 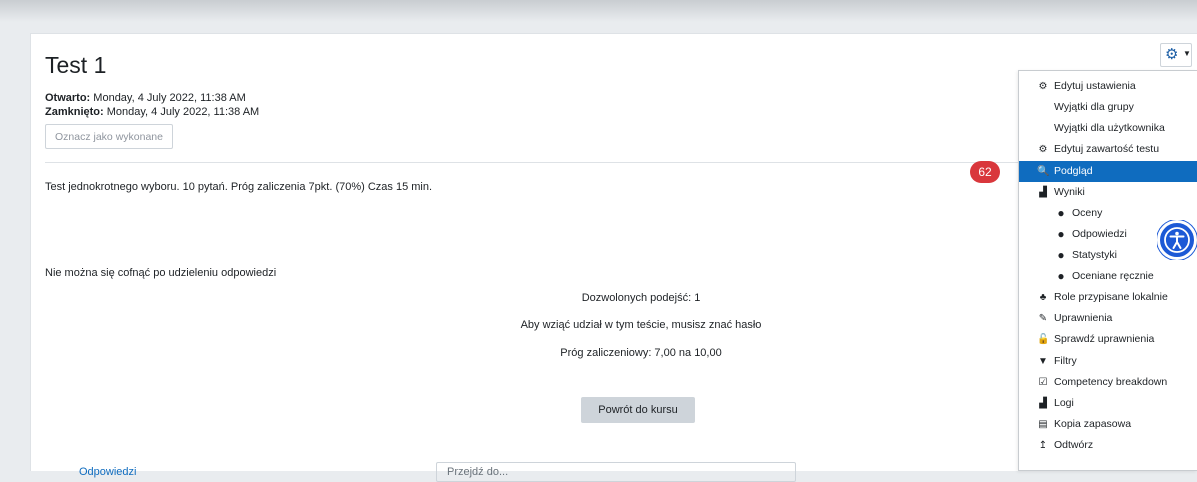 I want to click on menu-item-wyjątki-dla-użytkownika: Wyjątki dla użytkownika, so click(x=1108, y=128).